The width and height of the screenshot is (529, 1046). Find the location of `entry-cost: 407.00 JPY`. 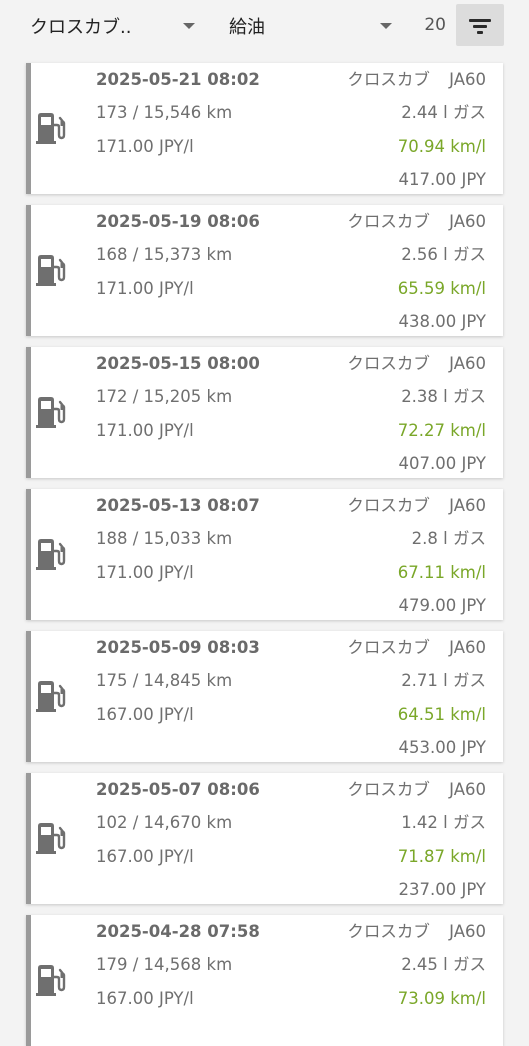

entry-cost: 407.00 JPY is located at coordinates (442, 463).